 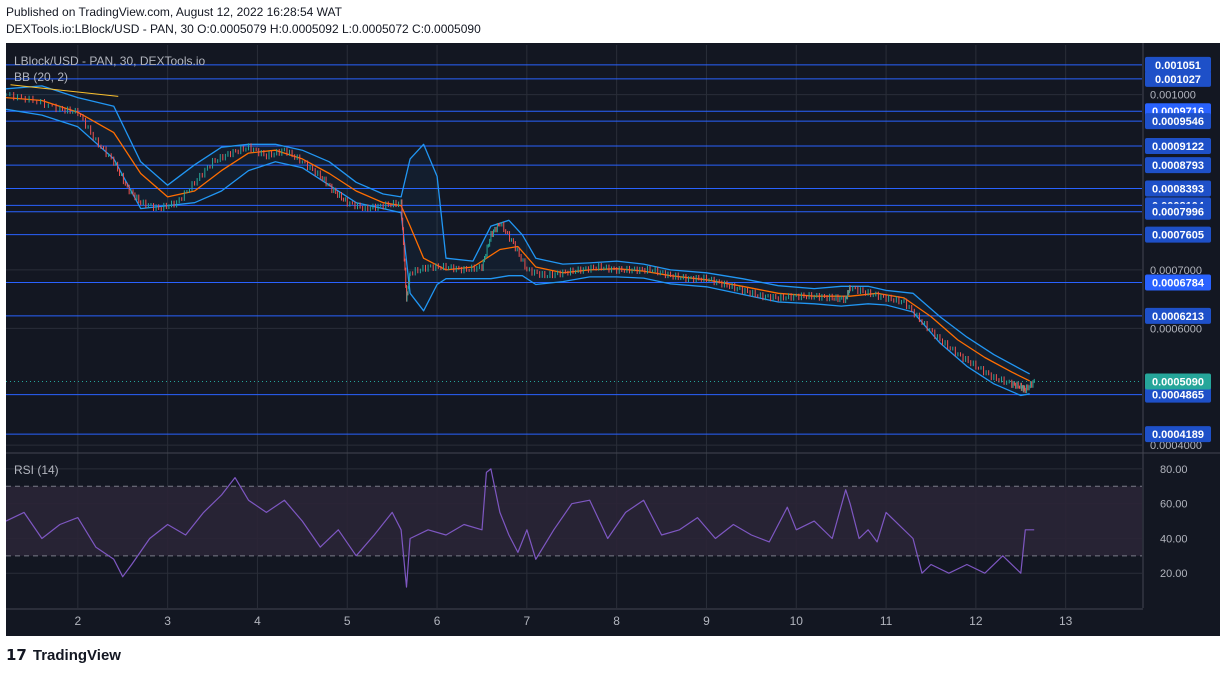 What do you see at coordinates (77, 621) in the screenshot?
I see `time-tick-label: 2` at bounding box center [77, 621].